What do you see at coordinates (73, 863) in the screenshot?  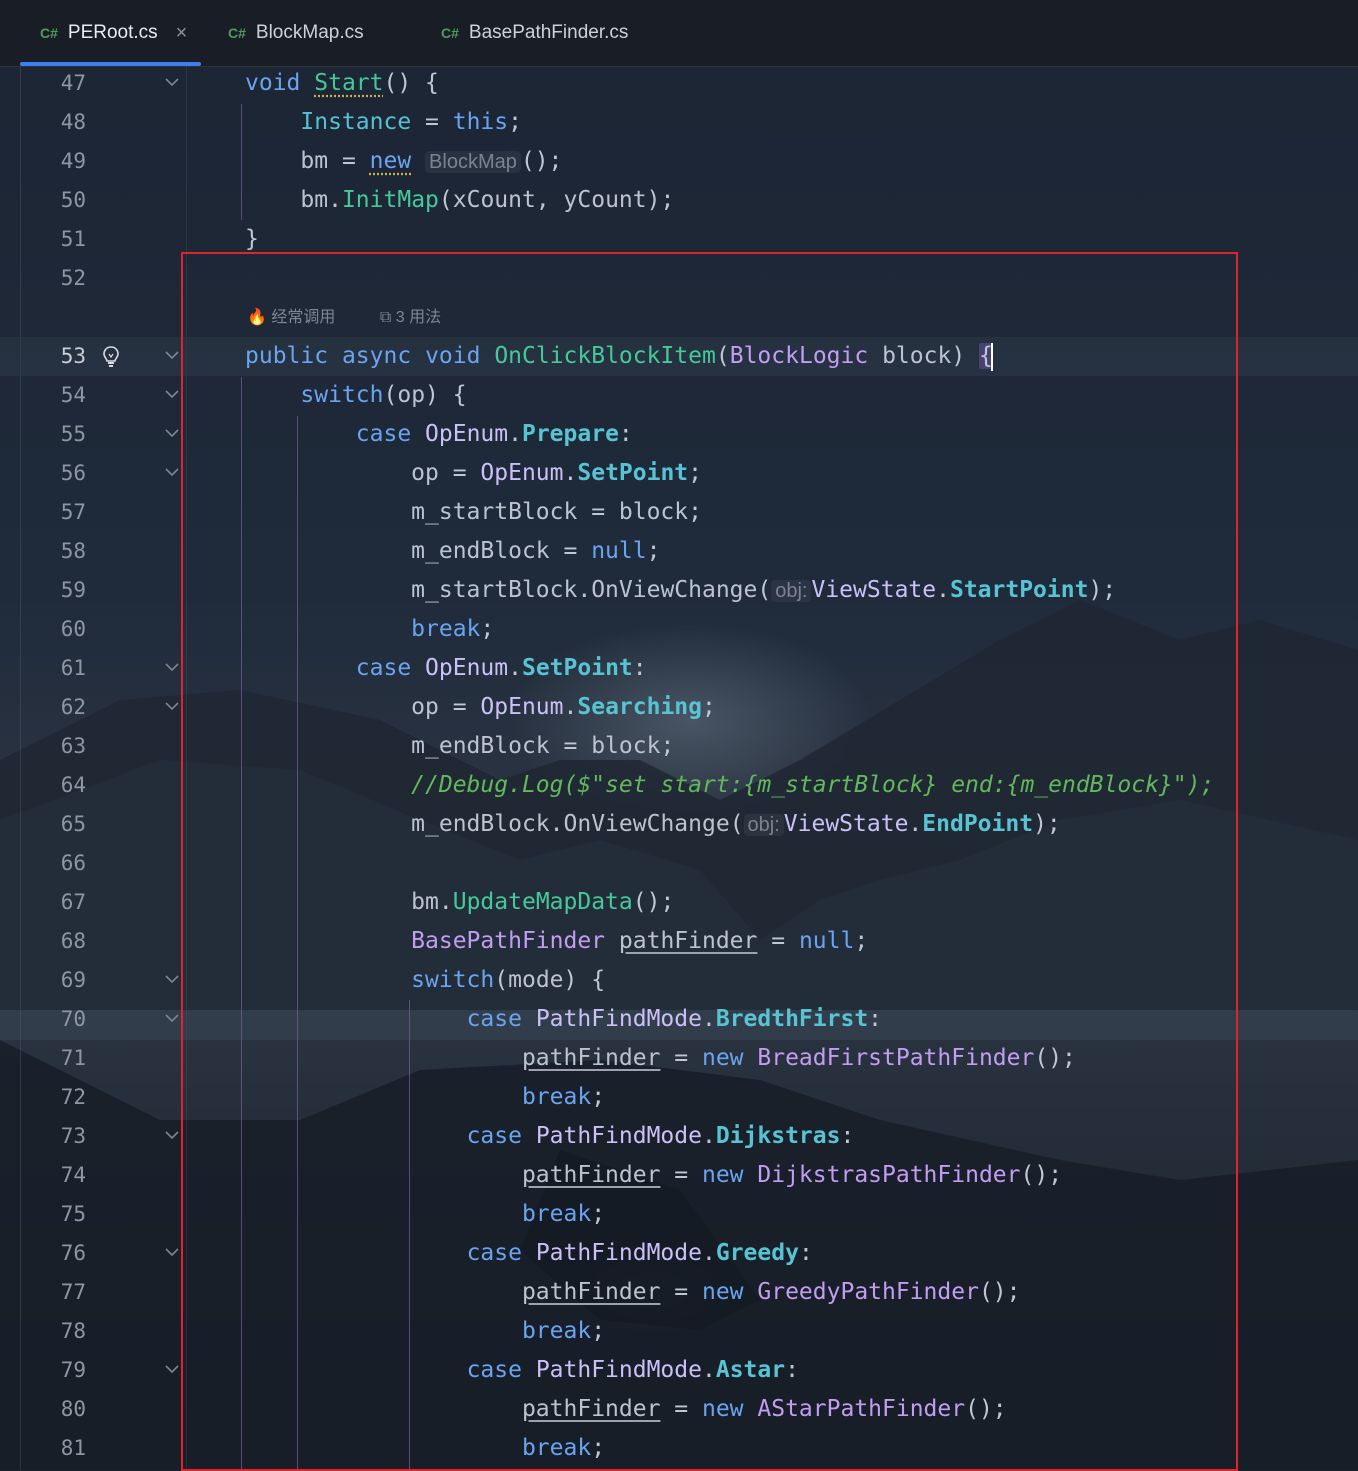 I see `line-number: 66` at bounding box center [73, 863].